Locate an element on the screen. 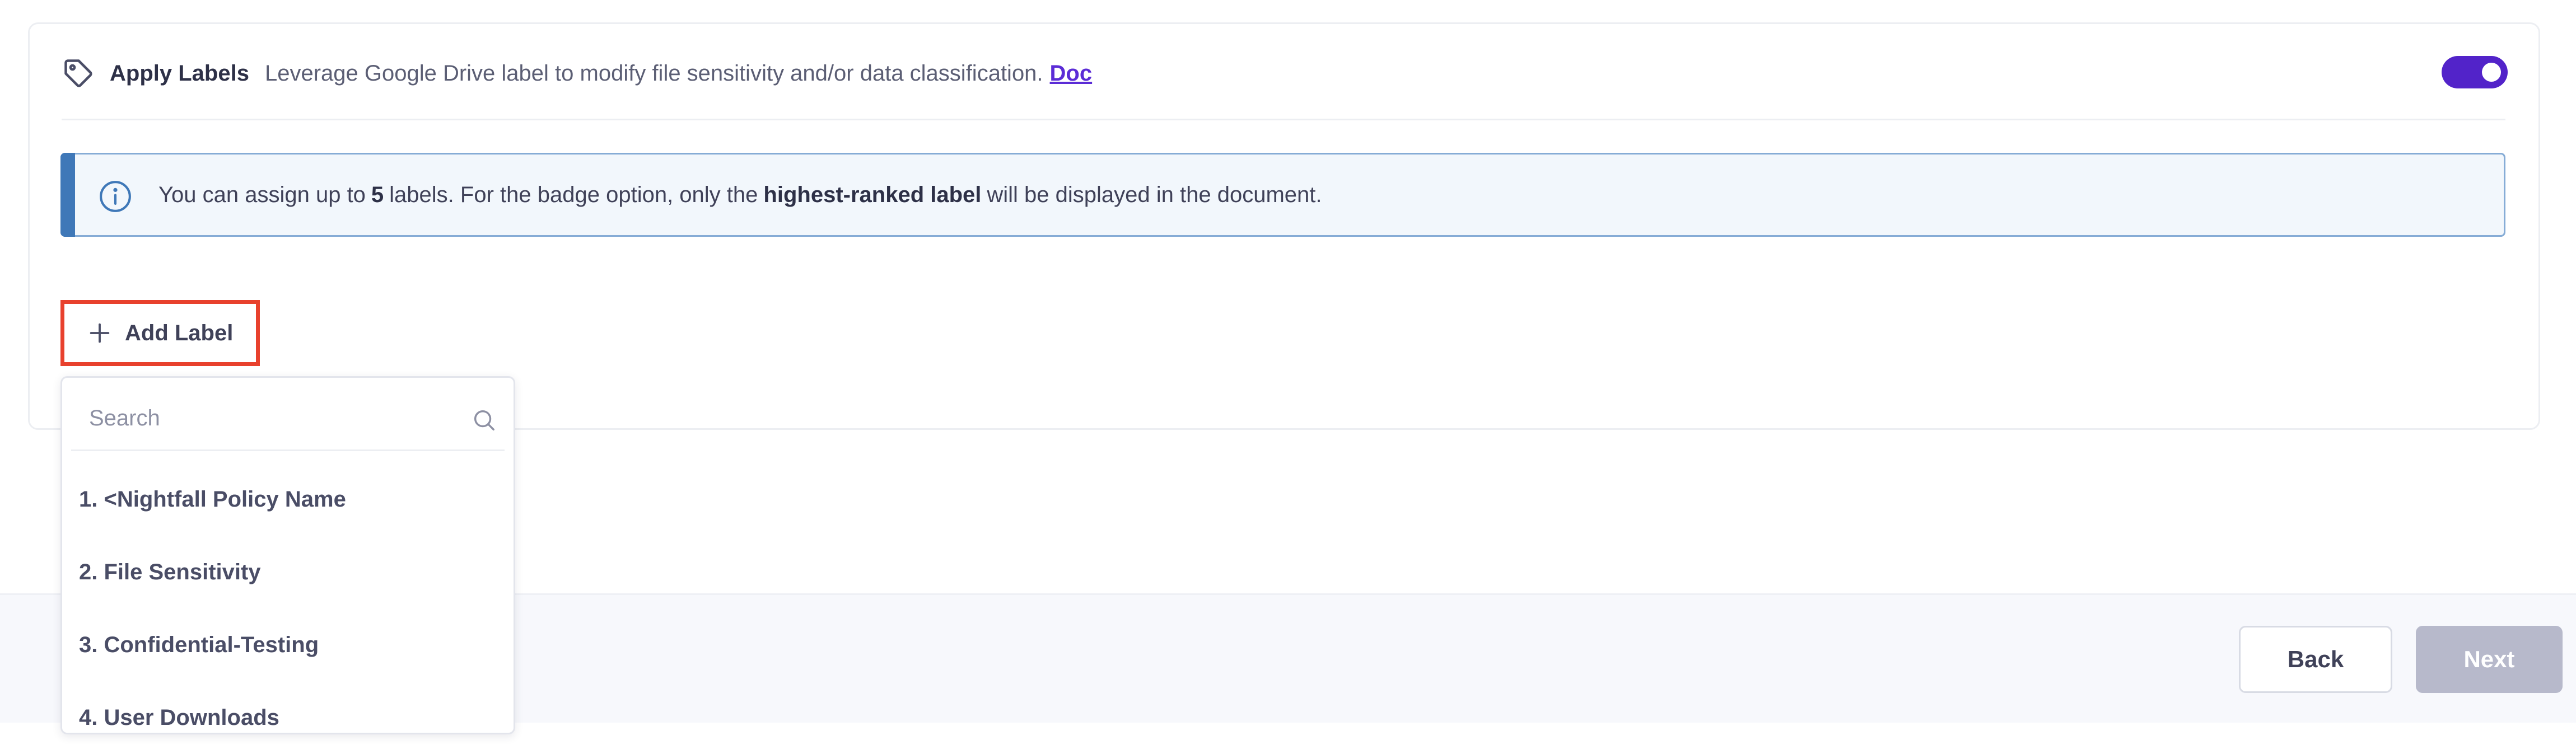 The width and height of the screenshot is (2576, 754). info-highlight: highest-ranked label is located at coordinates (873, 194).